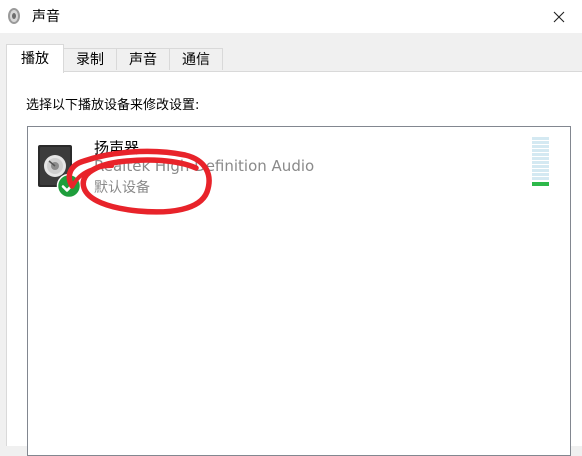 Image resolution: width=582 pixels, height=456 pixels. Describe the element at coordinates (46, 17) in the screenshot. I see `window-title: 声音` at that location.